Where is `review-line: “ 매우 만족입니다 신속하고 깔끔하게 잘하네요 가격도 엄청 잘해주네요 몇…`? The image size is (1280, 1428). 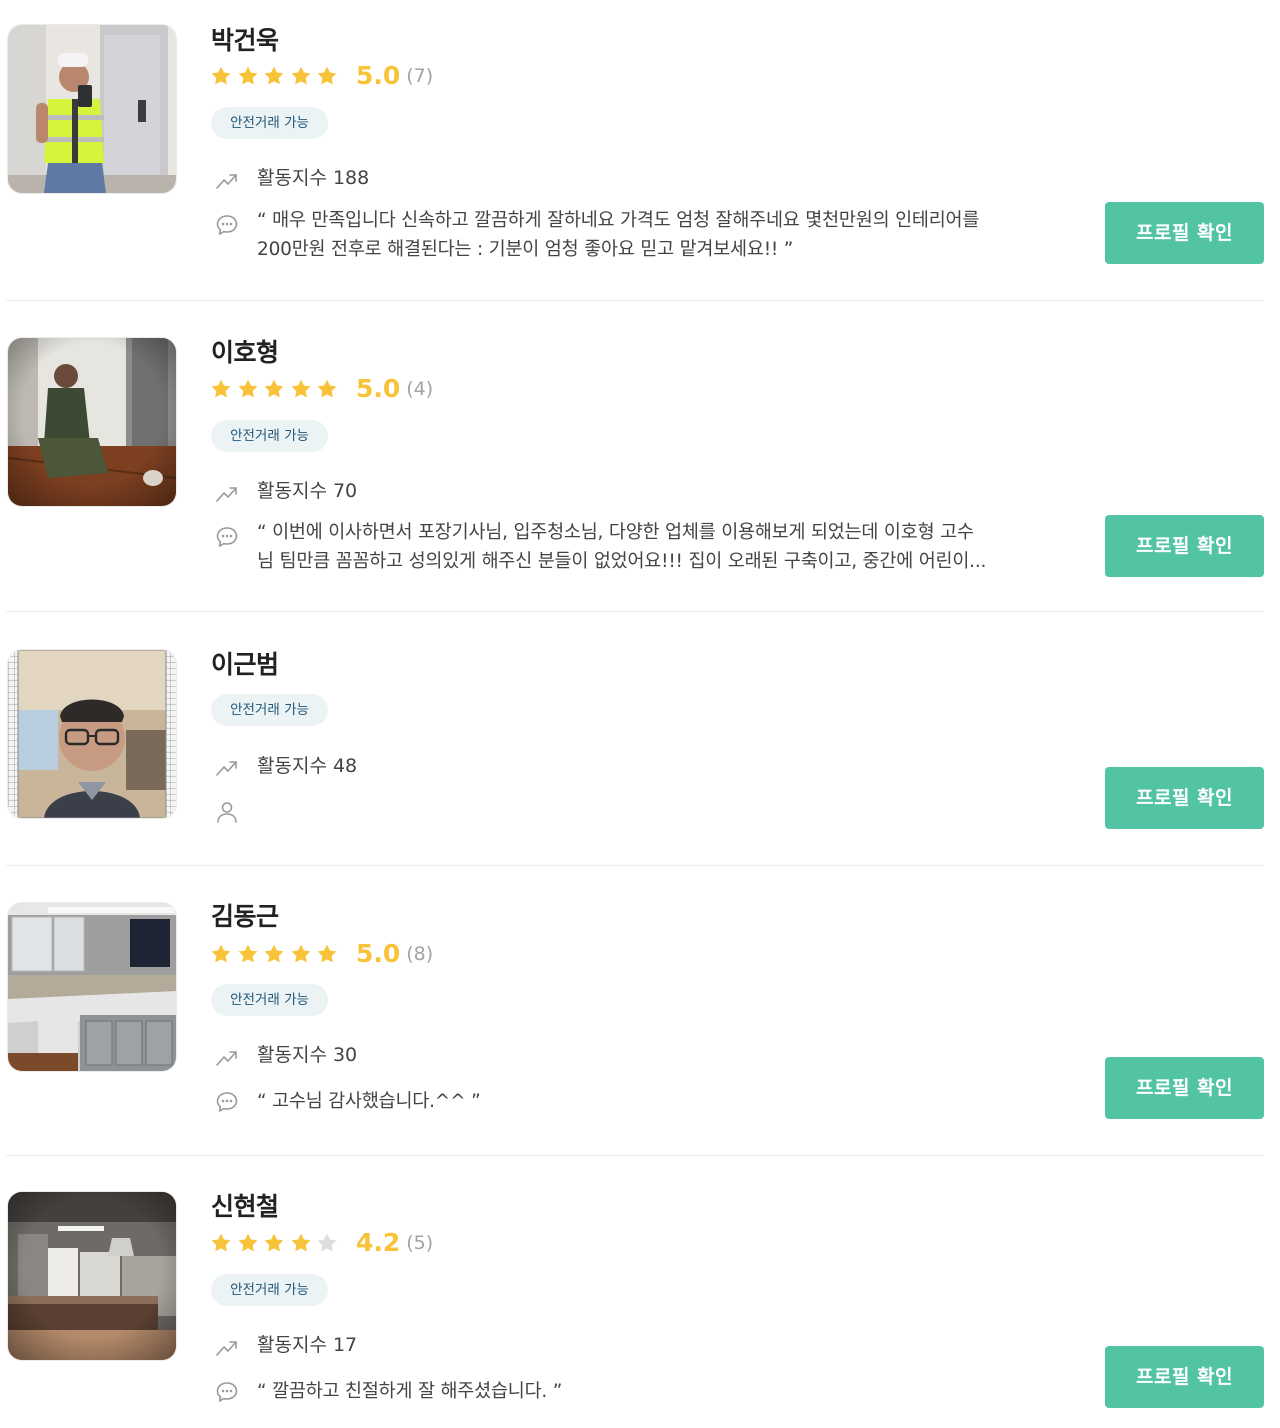 review-line: “ 매우 만족입니다 신속하고 깔끔하게 잘하네요 가격도 엄청 잘해주네요 몇… is located at coordinates (618, 220).